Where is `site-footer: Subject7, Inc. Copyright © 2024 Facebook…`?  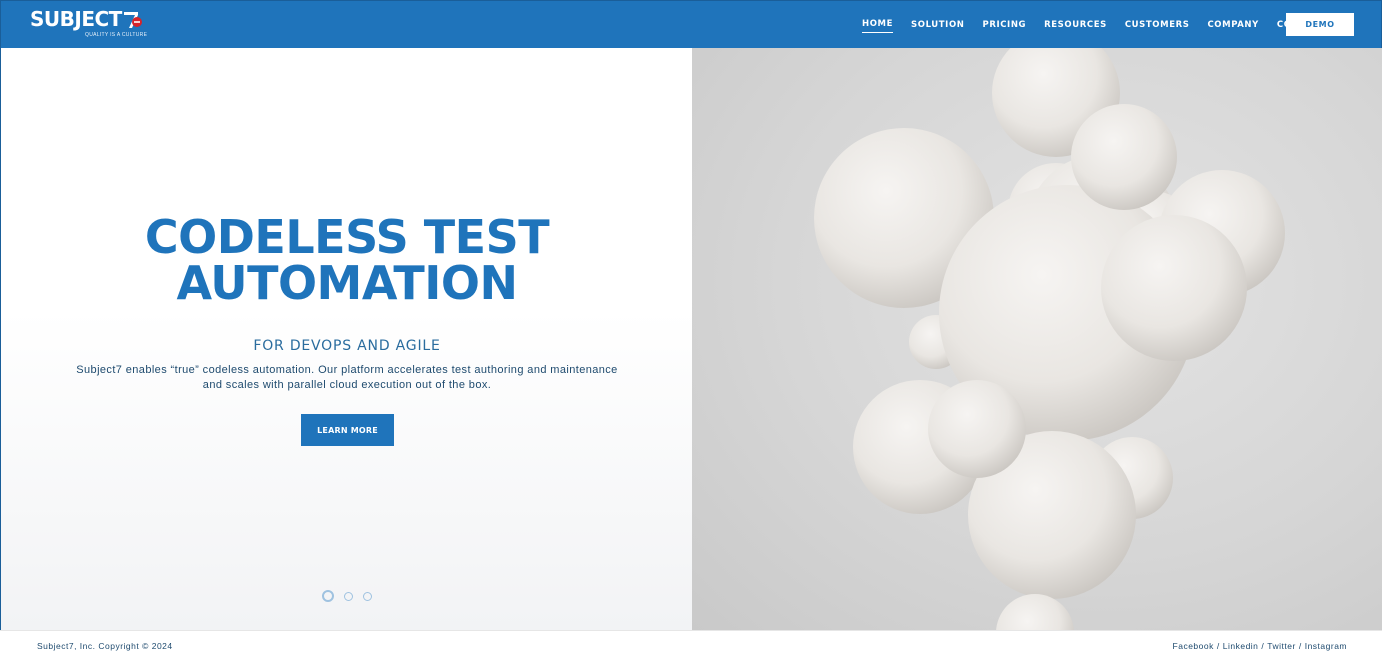
site-footer: Subject7, Inc. Copyright © 2024 Facebook… is located at coordinates (691, 641).